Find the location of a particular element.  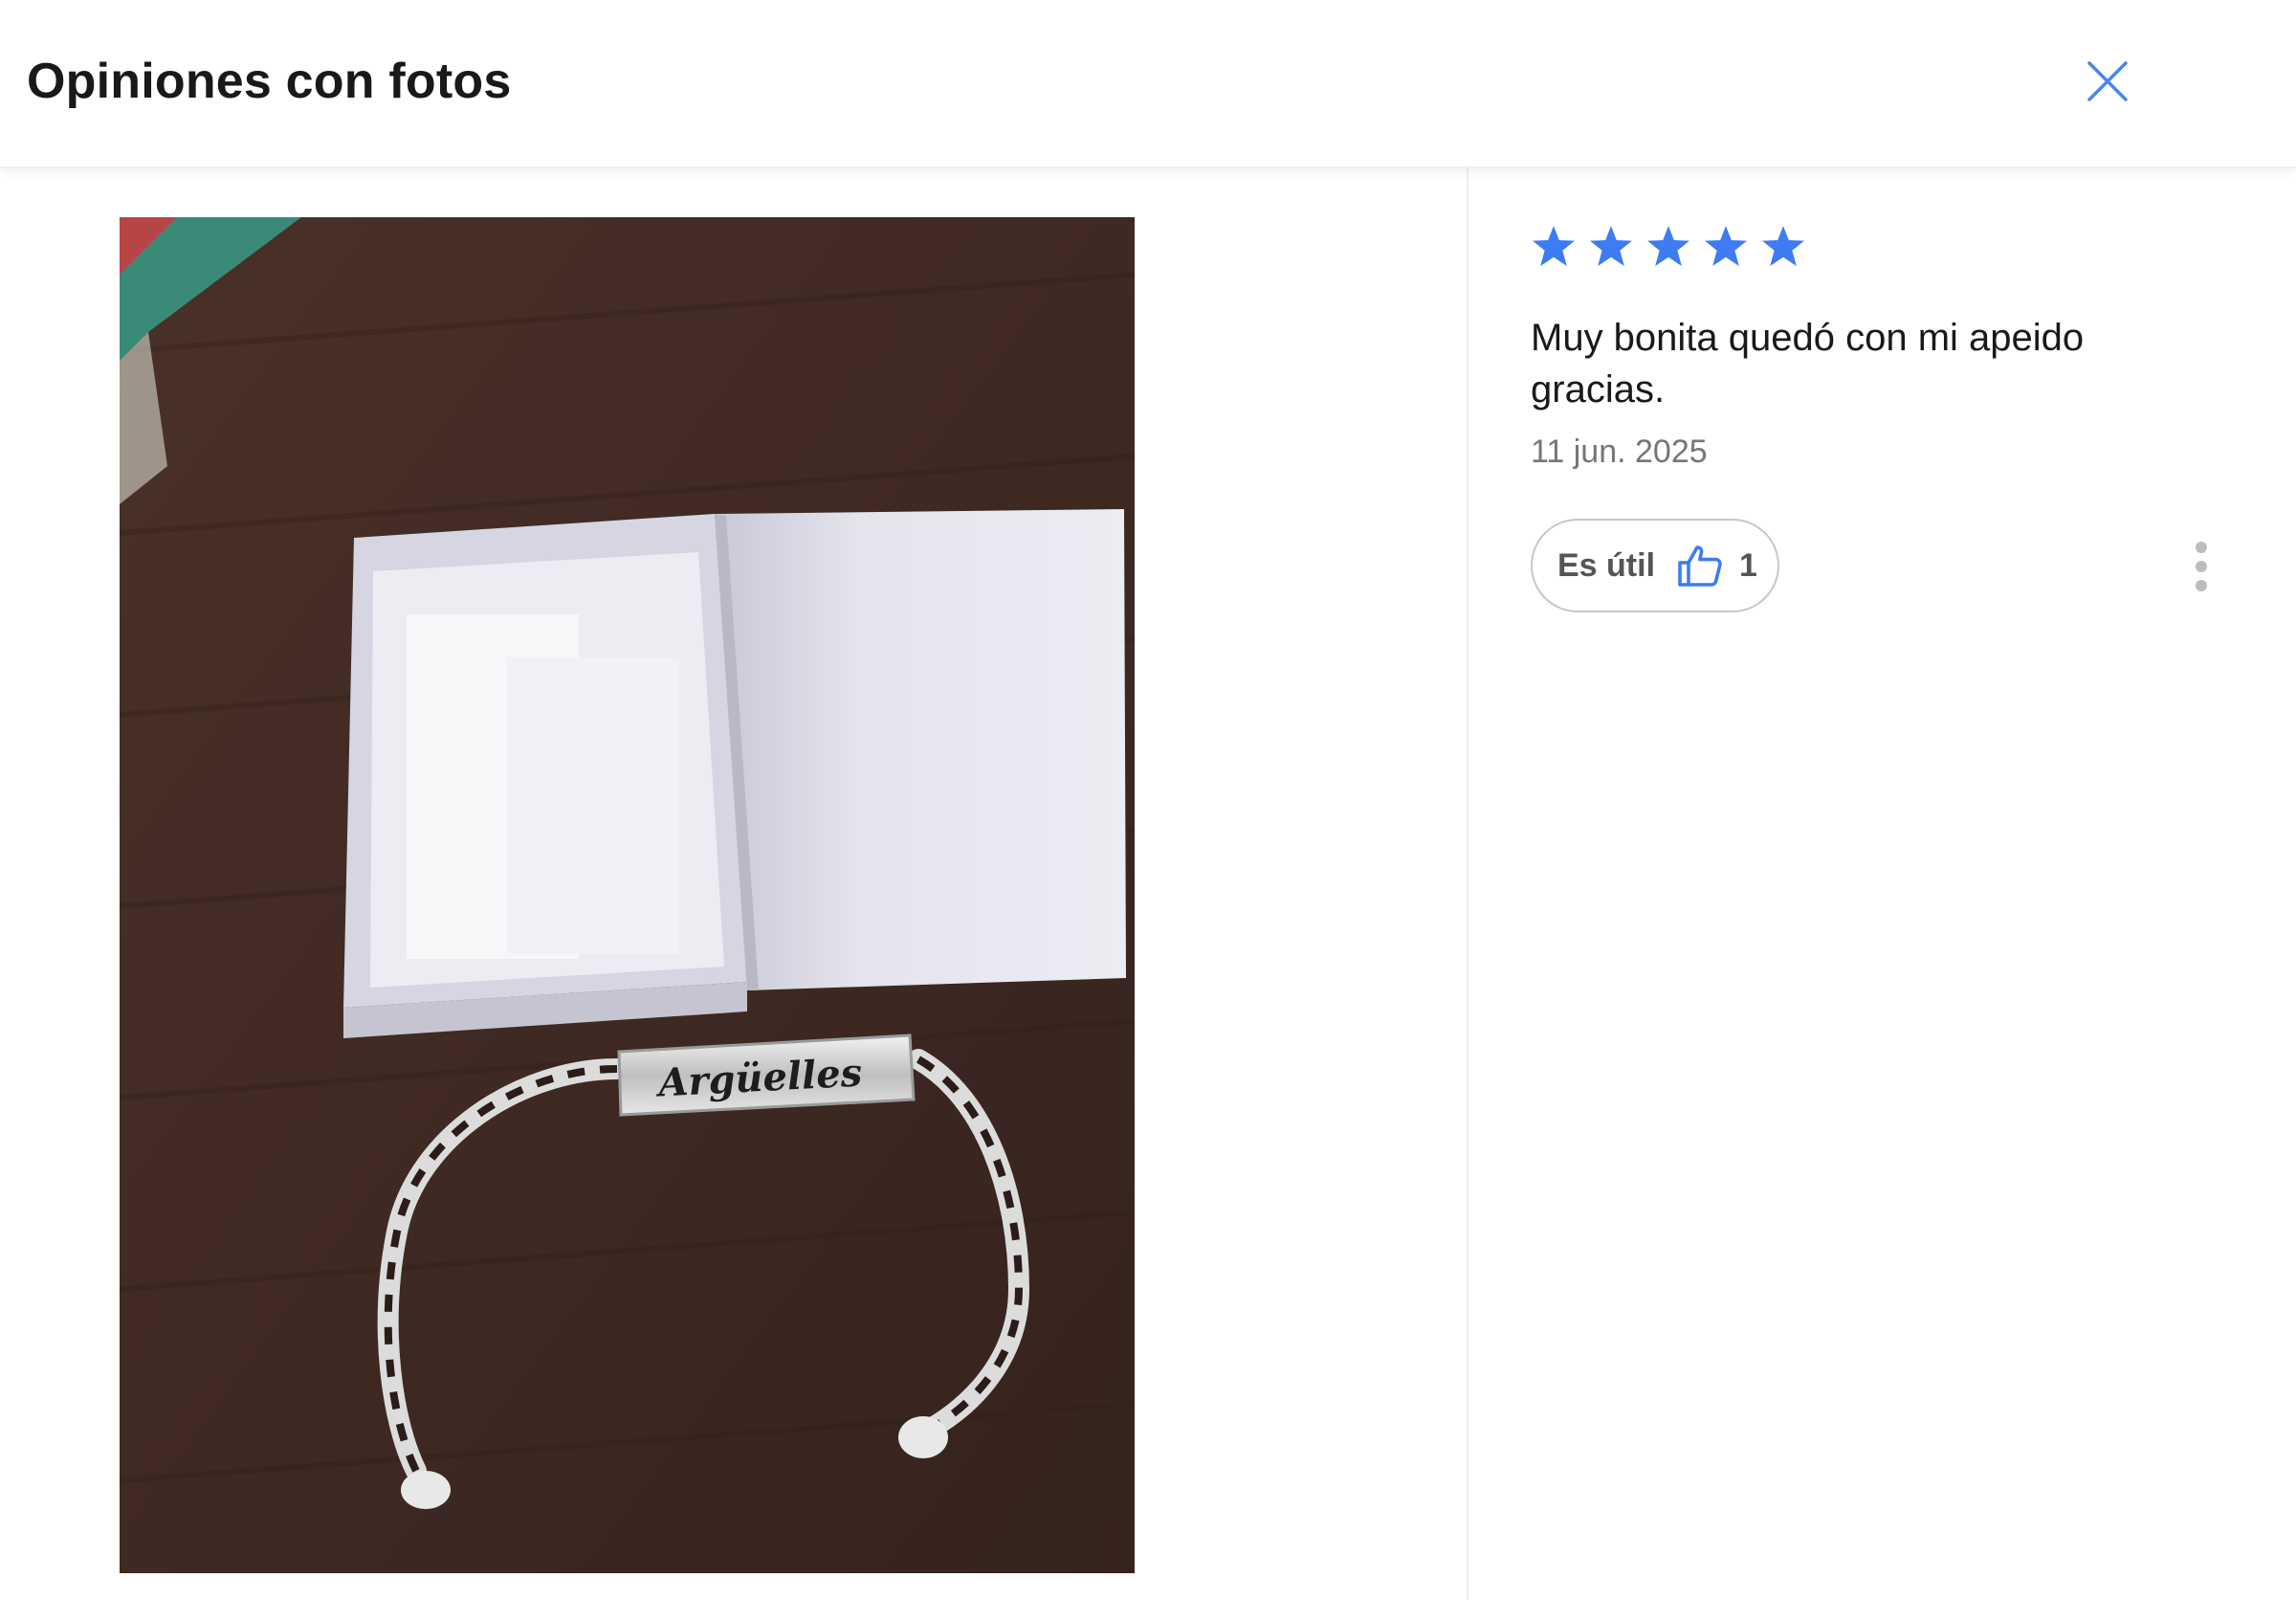

helpful-label: Es útil is located at coordinates (1607, 565).